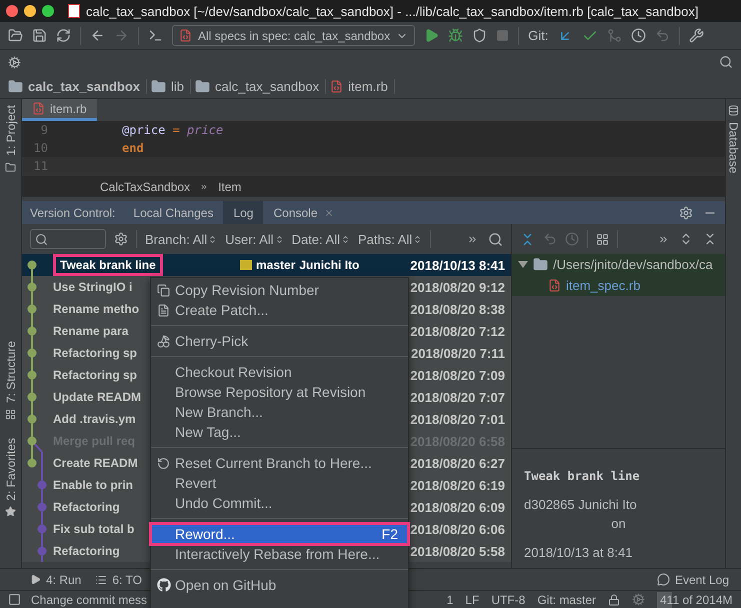 This screenshot has width=741, height=608. I want to click on code-line: end, so click(133, 148).